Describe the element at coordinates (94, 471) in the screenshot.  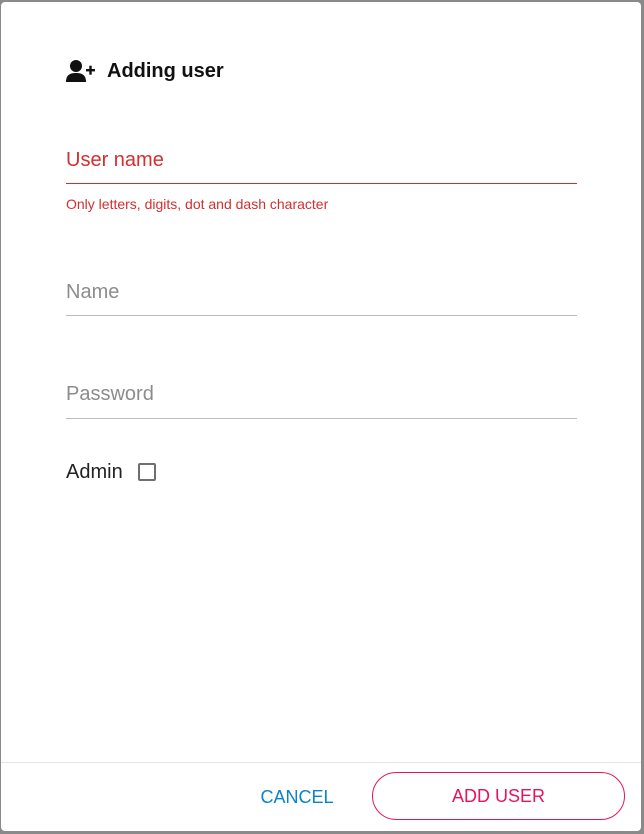
I see `admin-label: Admin` at that location.